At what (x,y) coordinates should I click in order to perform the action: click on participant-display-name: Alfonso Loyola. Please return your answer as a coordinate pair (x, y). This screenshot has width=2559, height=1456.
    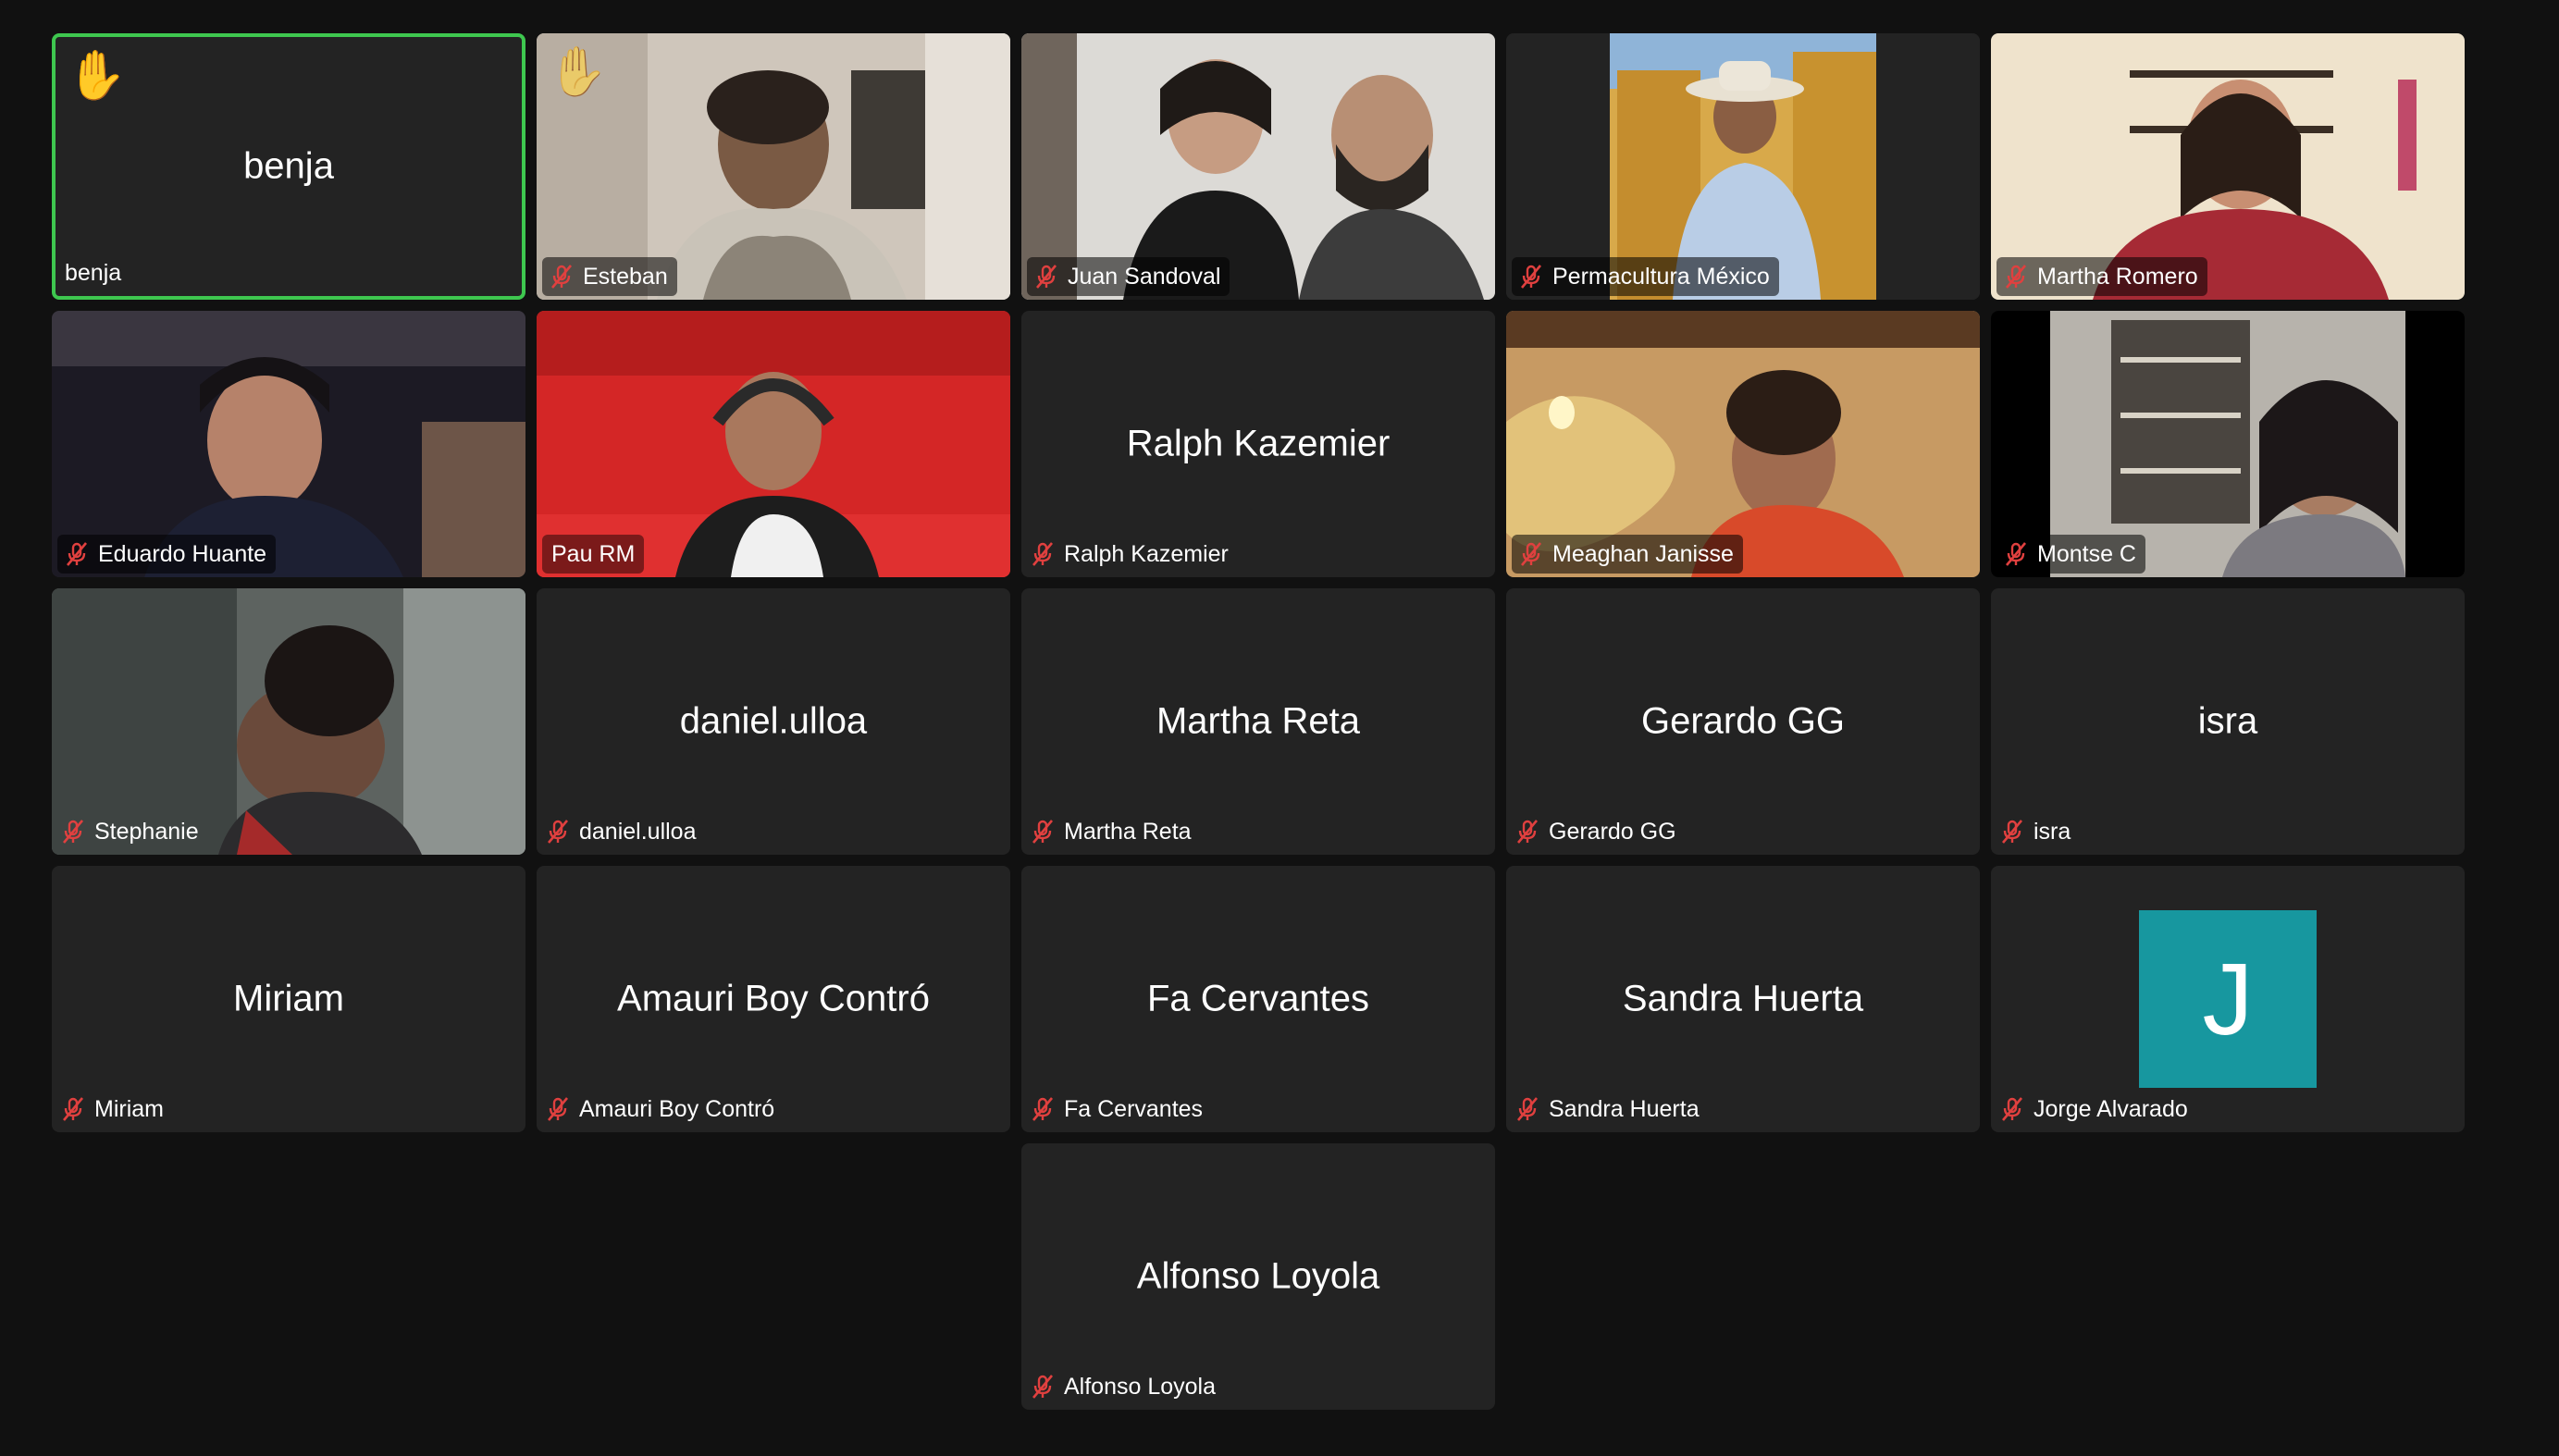
    Looking at the image, I should click on (1258, 1276).